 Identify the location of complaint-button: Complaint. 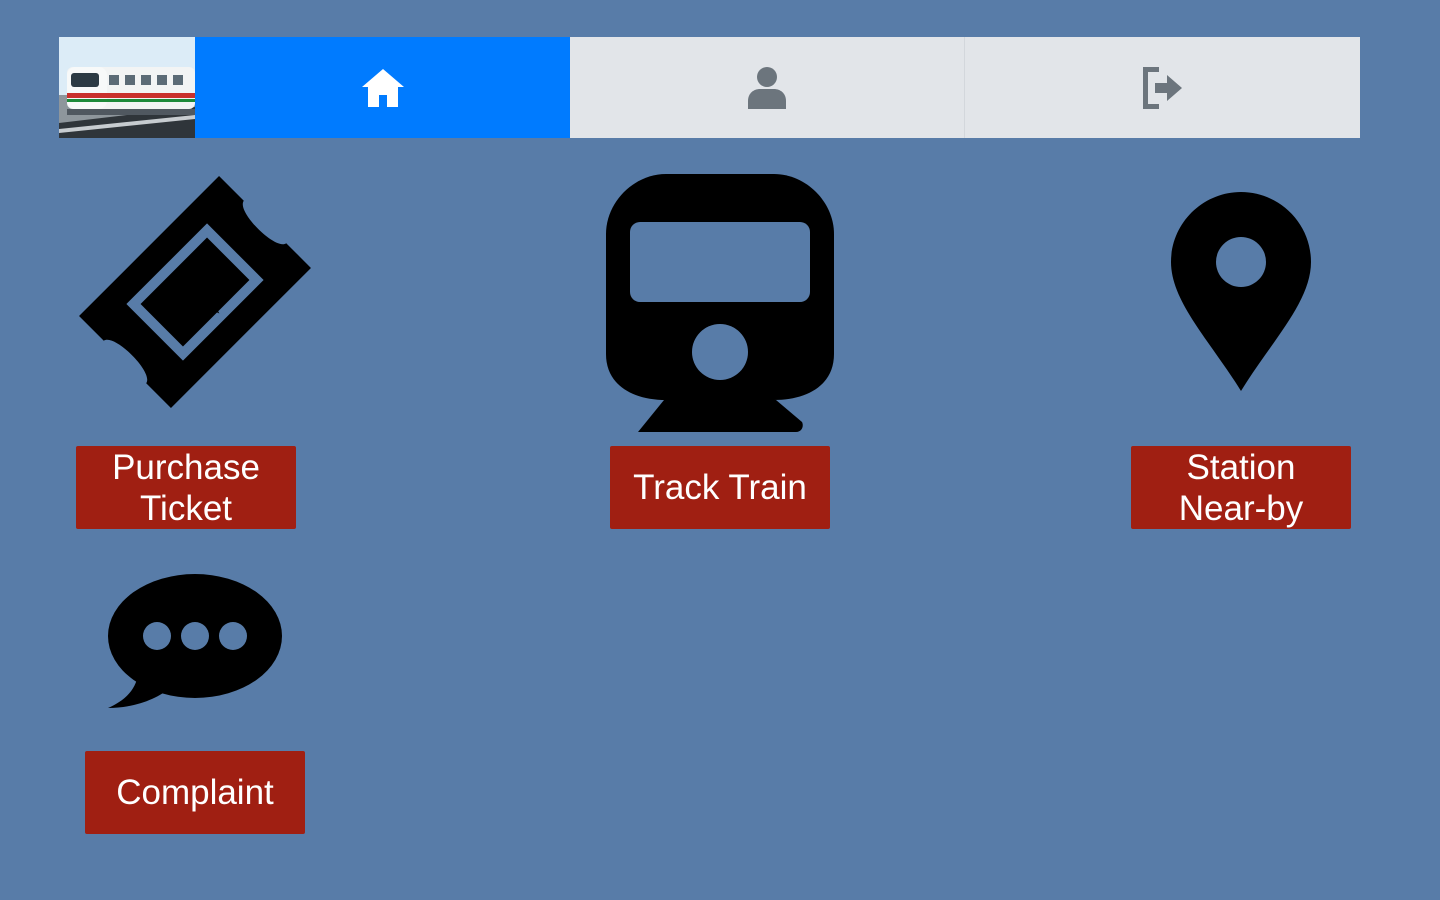
(195, 792).